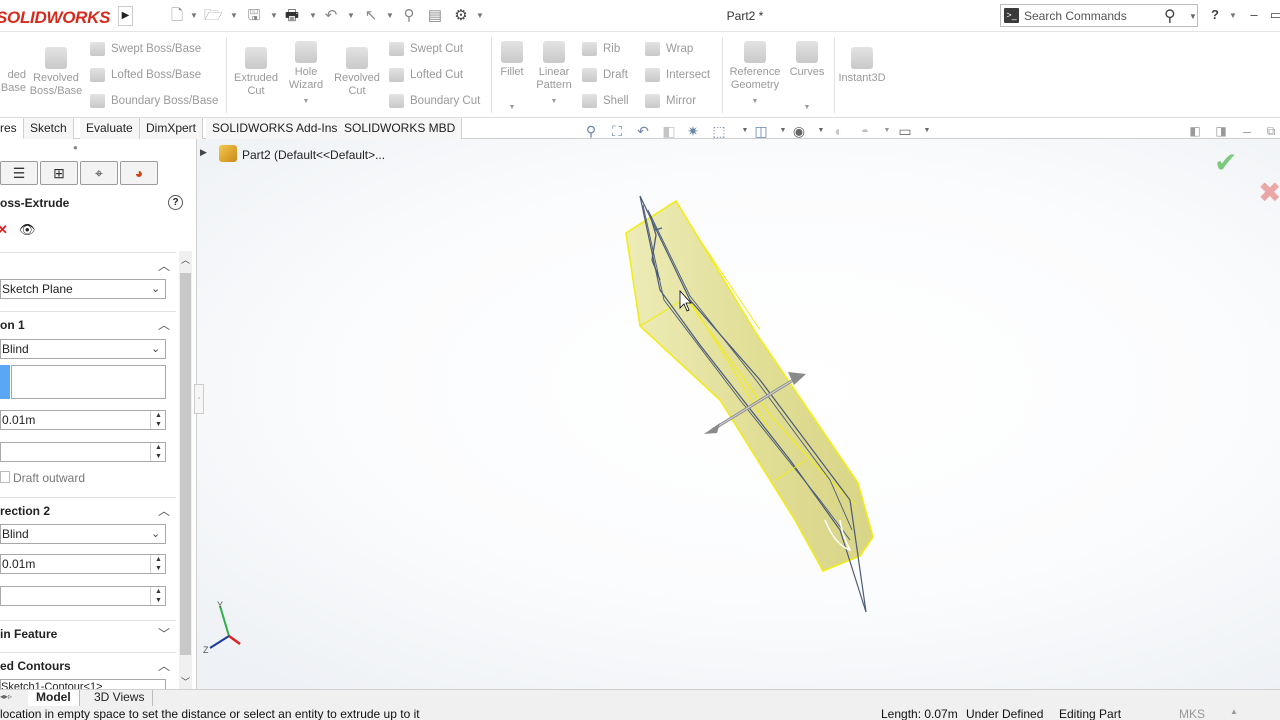 This screenshot has height=720, width=1280. I want to click on help-dropdown-icon: ▼, so click(1233, 15).